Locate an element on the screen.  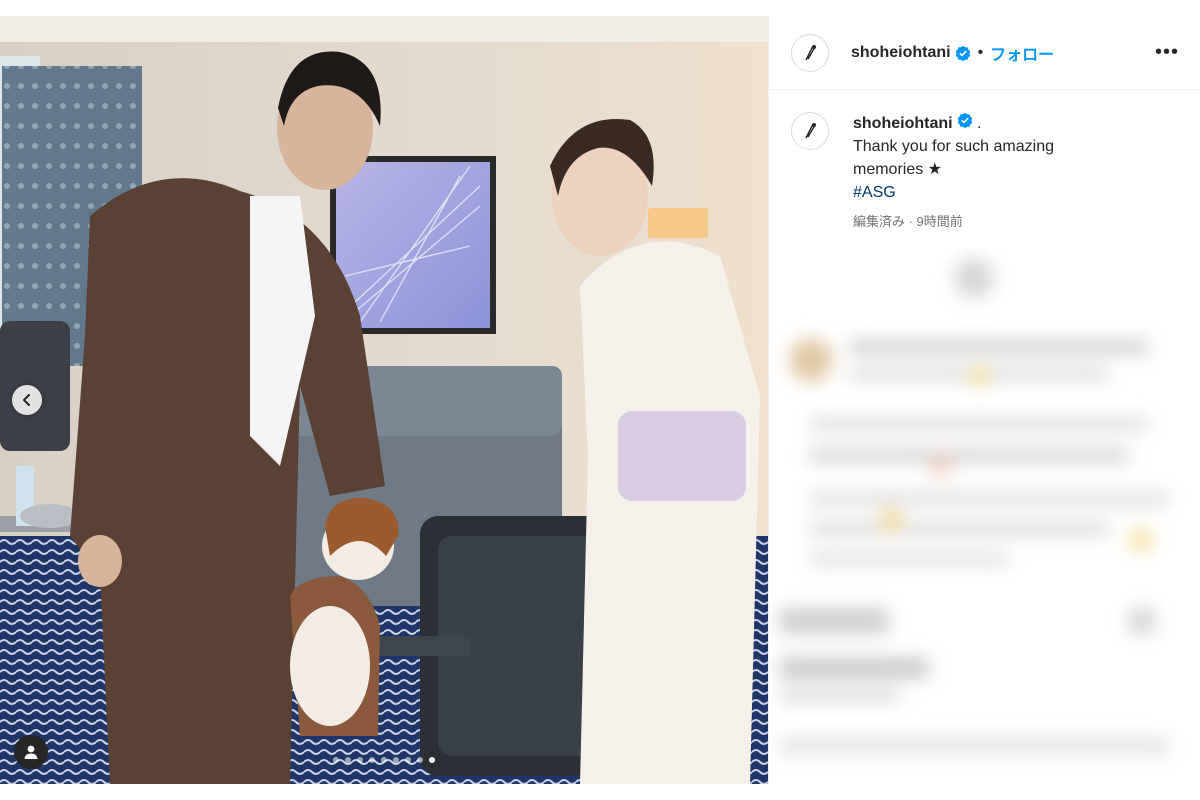
chevron-left-icon is located at coordinates (26, 400).